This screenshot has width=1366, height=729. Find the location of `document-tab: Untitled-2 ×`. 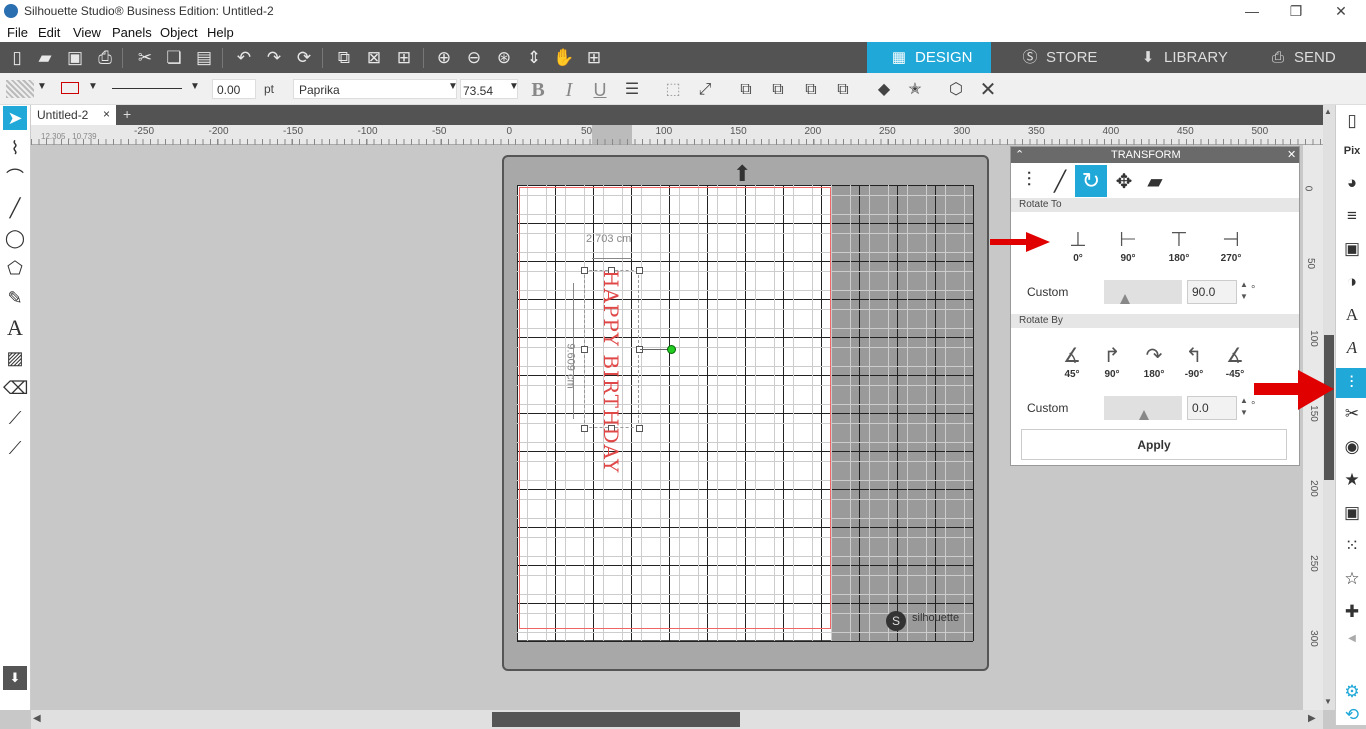

document-tab: Untitled-2 × is located at coordinates (73, 115).